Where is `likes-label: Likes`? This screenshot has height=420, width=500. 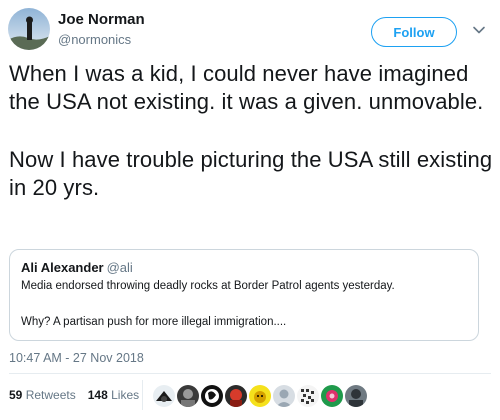
likes-label: Likes is located at coordinates (125, 395).